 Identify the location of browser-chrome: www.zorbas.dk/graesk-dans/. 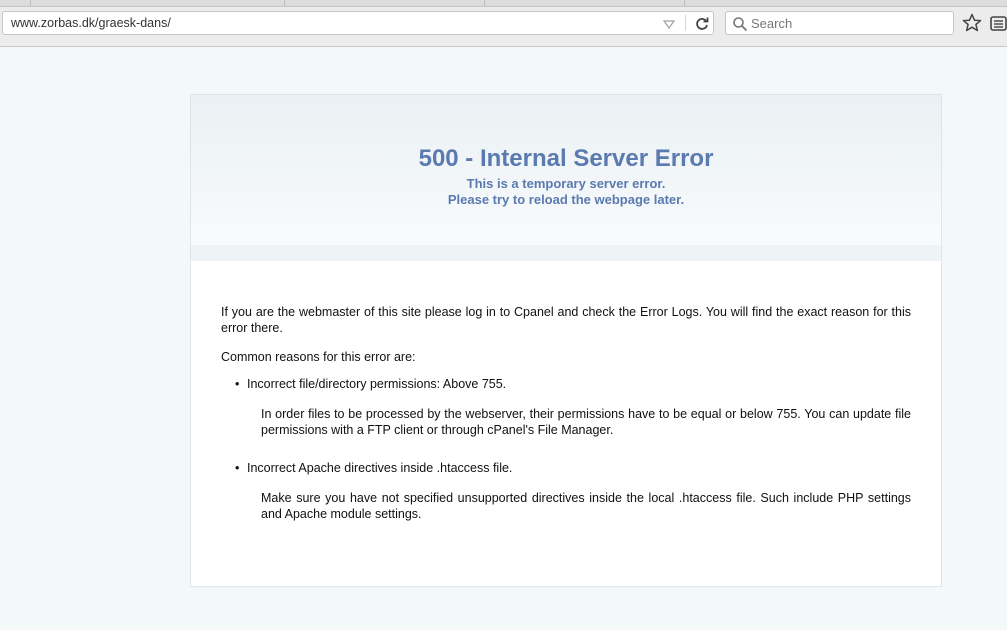
(503, 23).